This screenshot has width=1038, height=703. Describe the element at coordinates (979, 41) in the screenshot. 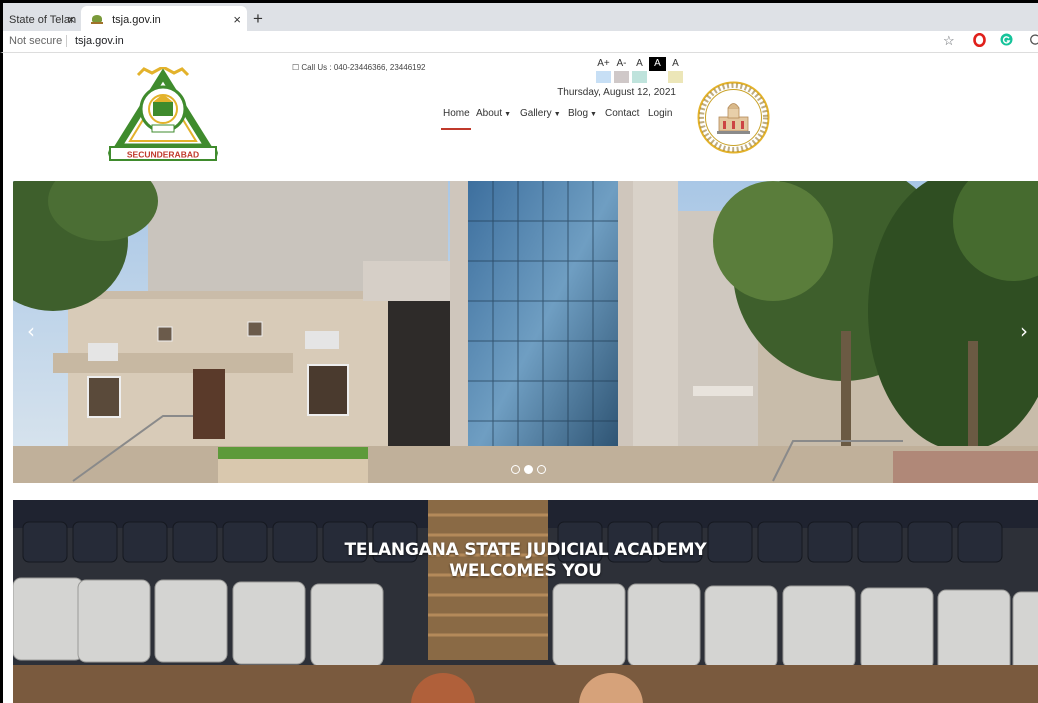

I see `opera-extension-icon` at that location.